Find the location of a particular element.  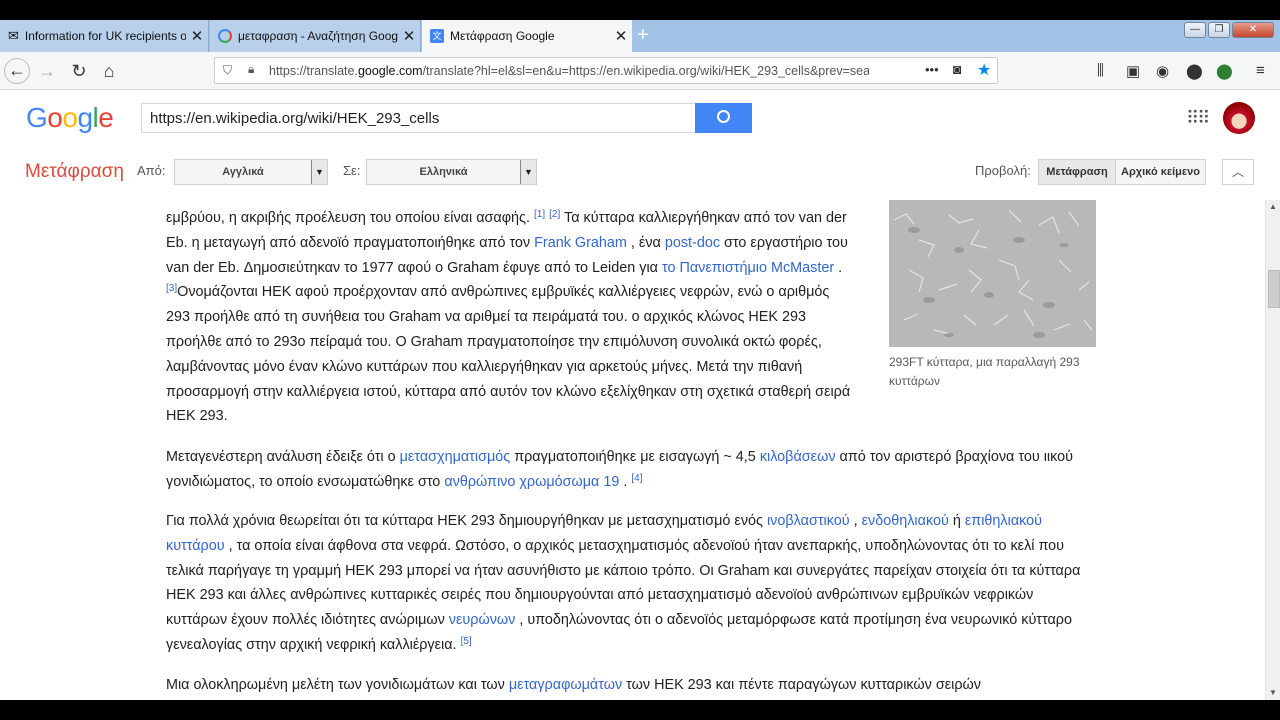

cell-micrograph is located at coordinates (992, 273).